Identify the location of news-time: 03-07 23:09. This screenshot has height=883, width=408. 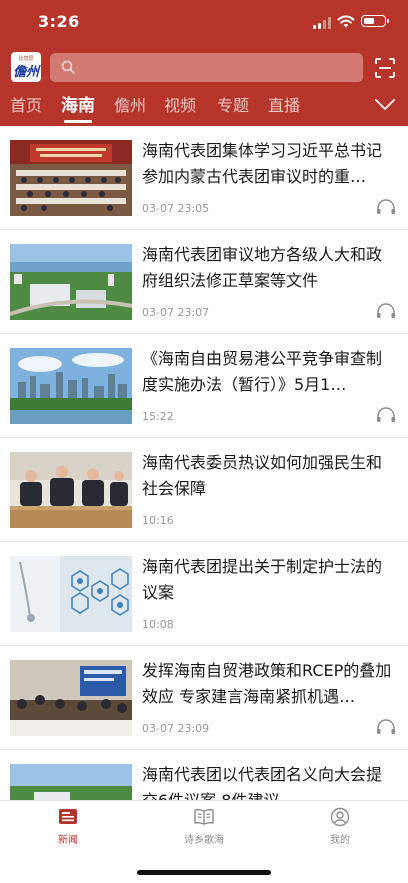
(176, 728).